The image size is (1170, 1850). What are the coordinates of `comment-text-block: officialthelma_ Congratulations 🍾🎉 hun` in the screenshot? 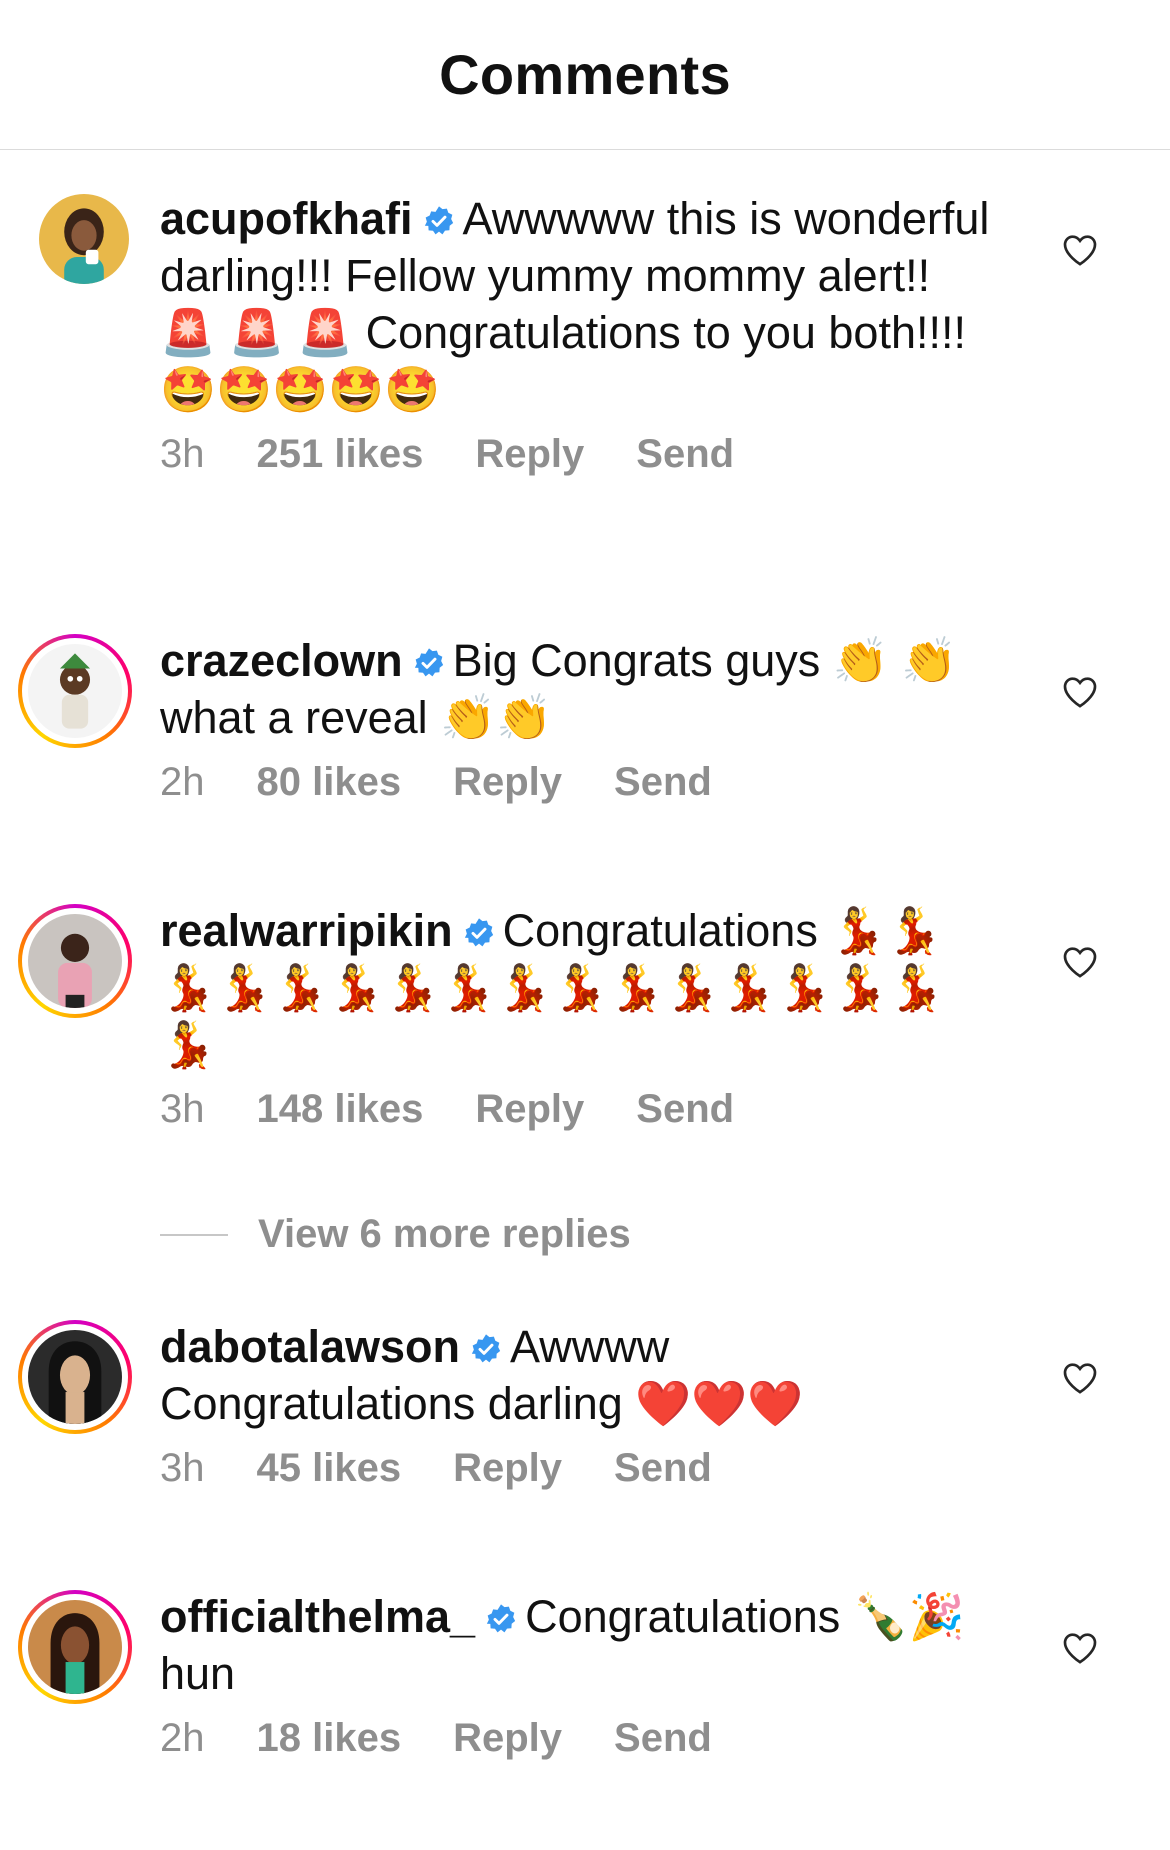 It's located at (575, 1645).